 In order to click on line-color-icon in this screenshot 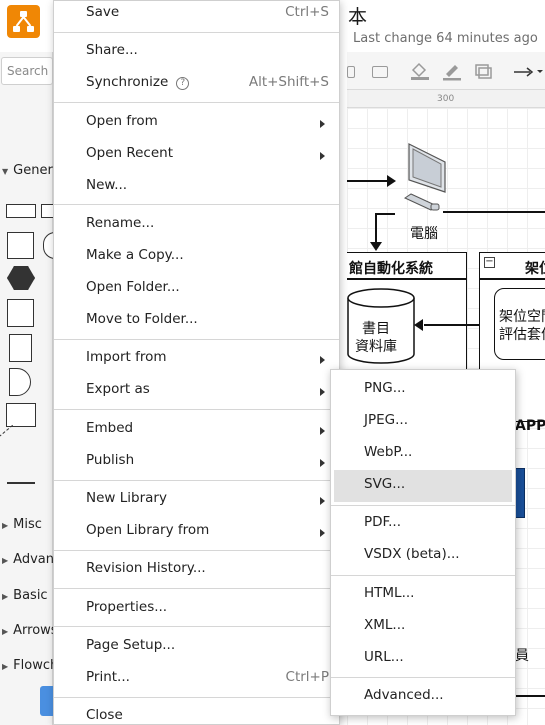, I will do `click(452, 73)`.